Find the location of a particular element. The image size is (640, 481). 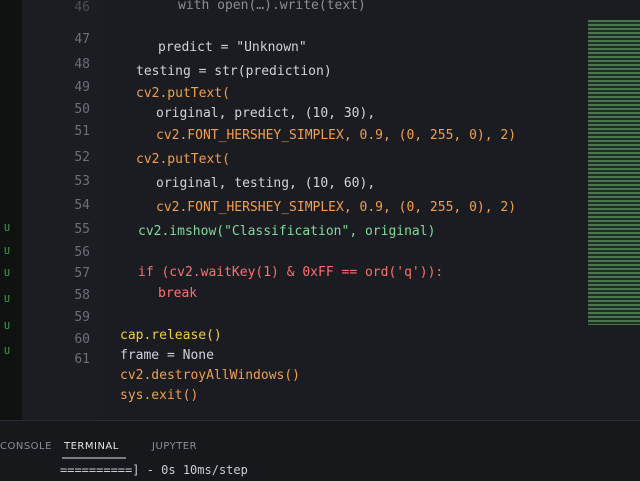

line-number: 59 is located at coordinates (82, 317).